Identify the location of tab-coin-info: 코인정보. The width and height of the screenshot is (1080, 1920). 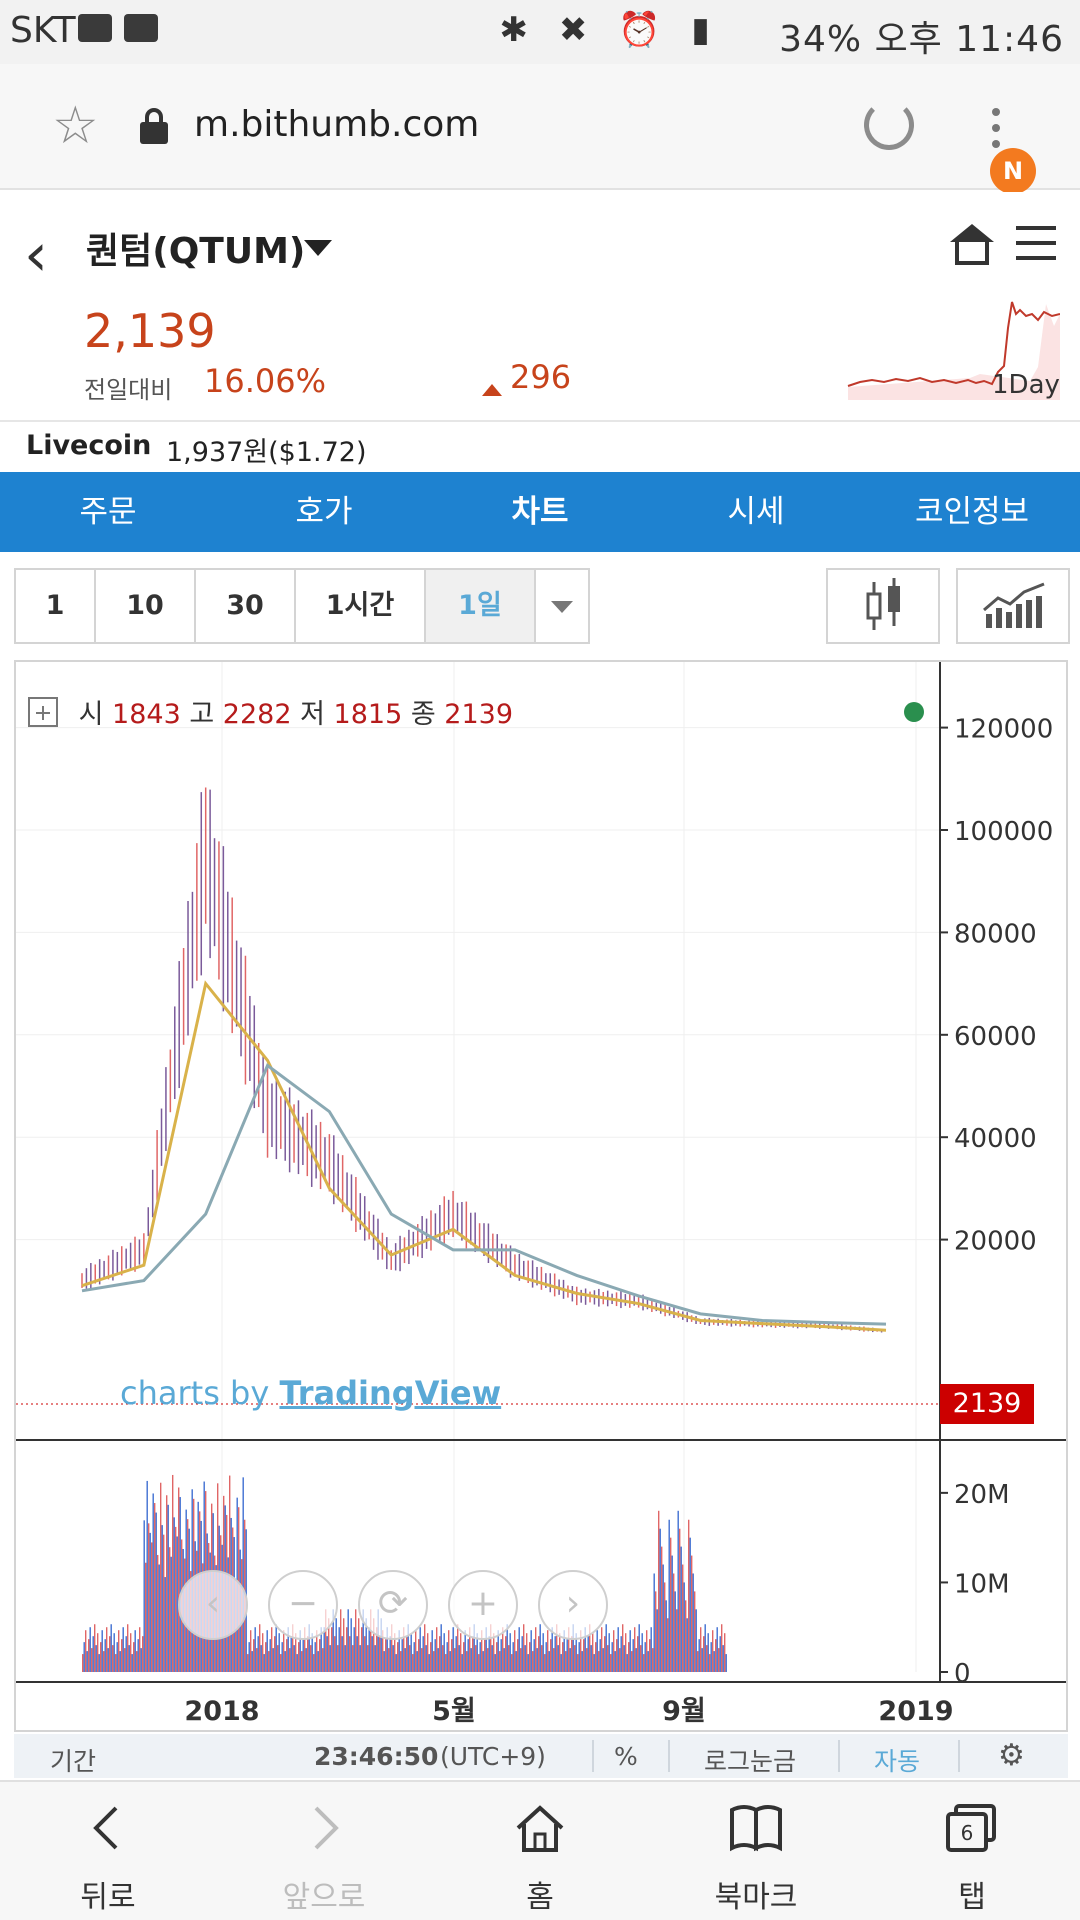
(972, 512).